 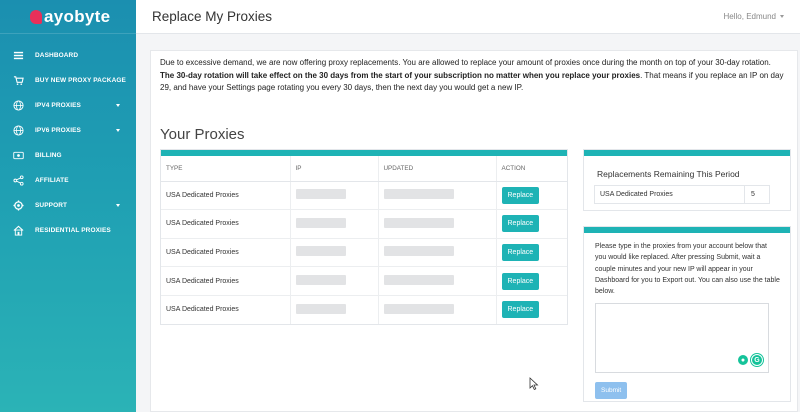 What do you see at coordinates (531, 169) in the screenshot?
I see `column-header: ACTION` at bounding box center [531, 169].